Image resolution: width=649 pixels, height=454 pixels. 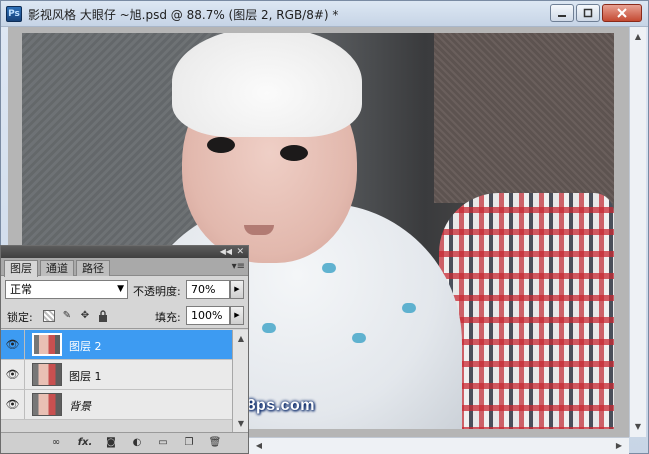 What do you see at coordinates (56, 443) in the screenshot?
I see `link-layers-icon: ∞` at bounding box center [56, 443].